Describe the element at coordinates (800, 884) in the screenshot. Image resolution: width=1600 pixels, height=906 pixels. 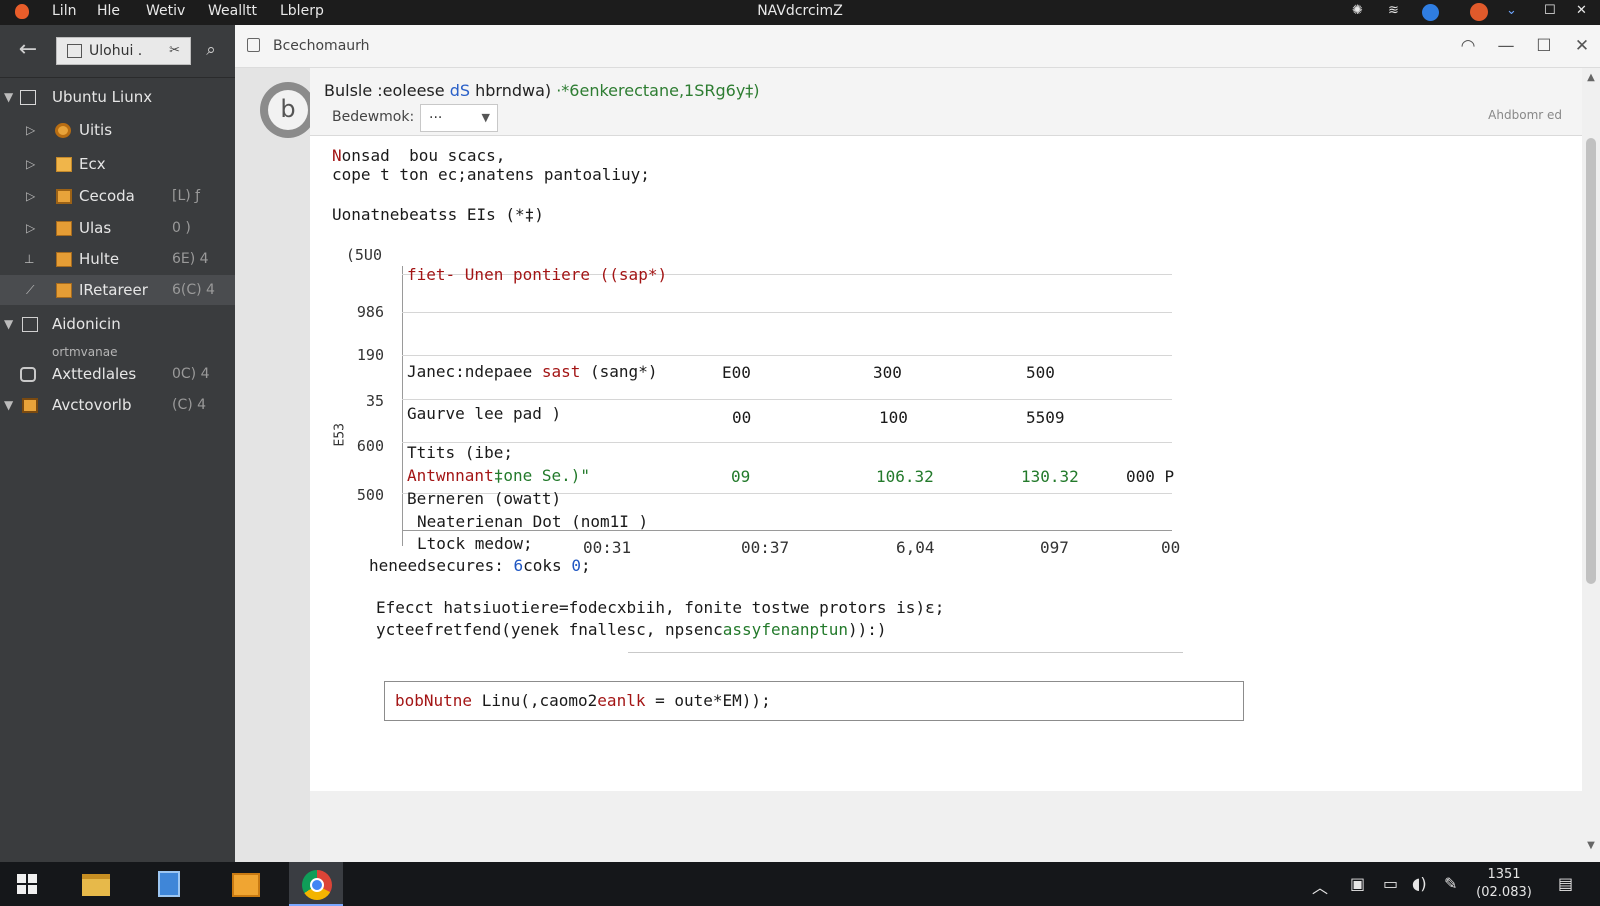
I see `taskbar: ︿ ▣ ▭ ◖) ✎ 1351 (02.083) ▤` at that location.